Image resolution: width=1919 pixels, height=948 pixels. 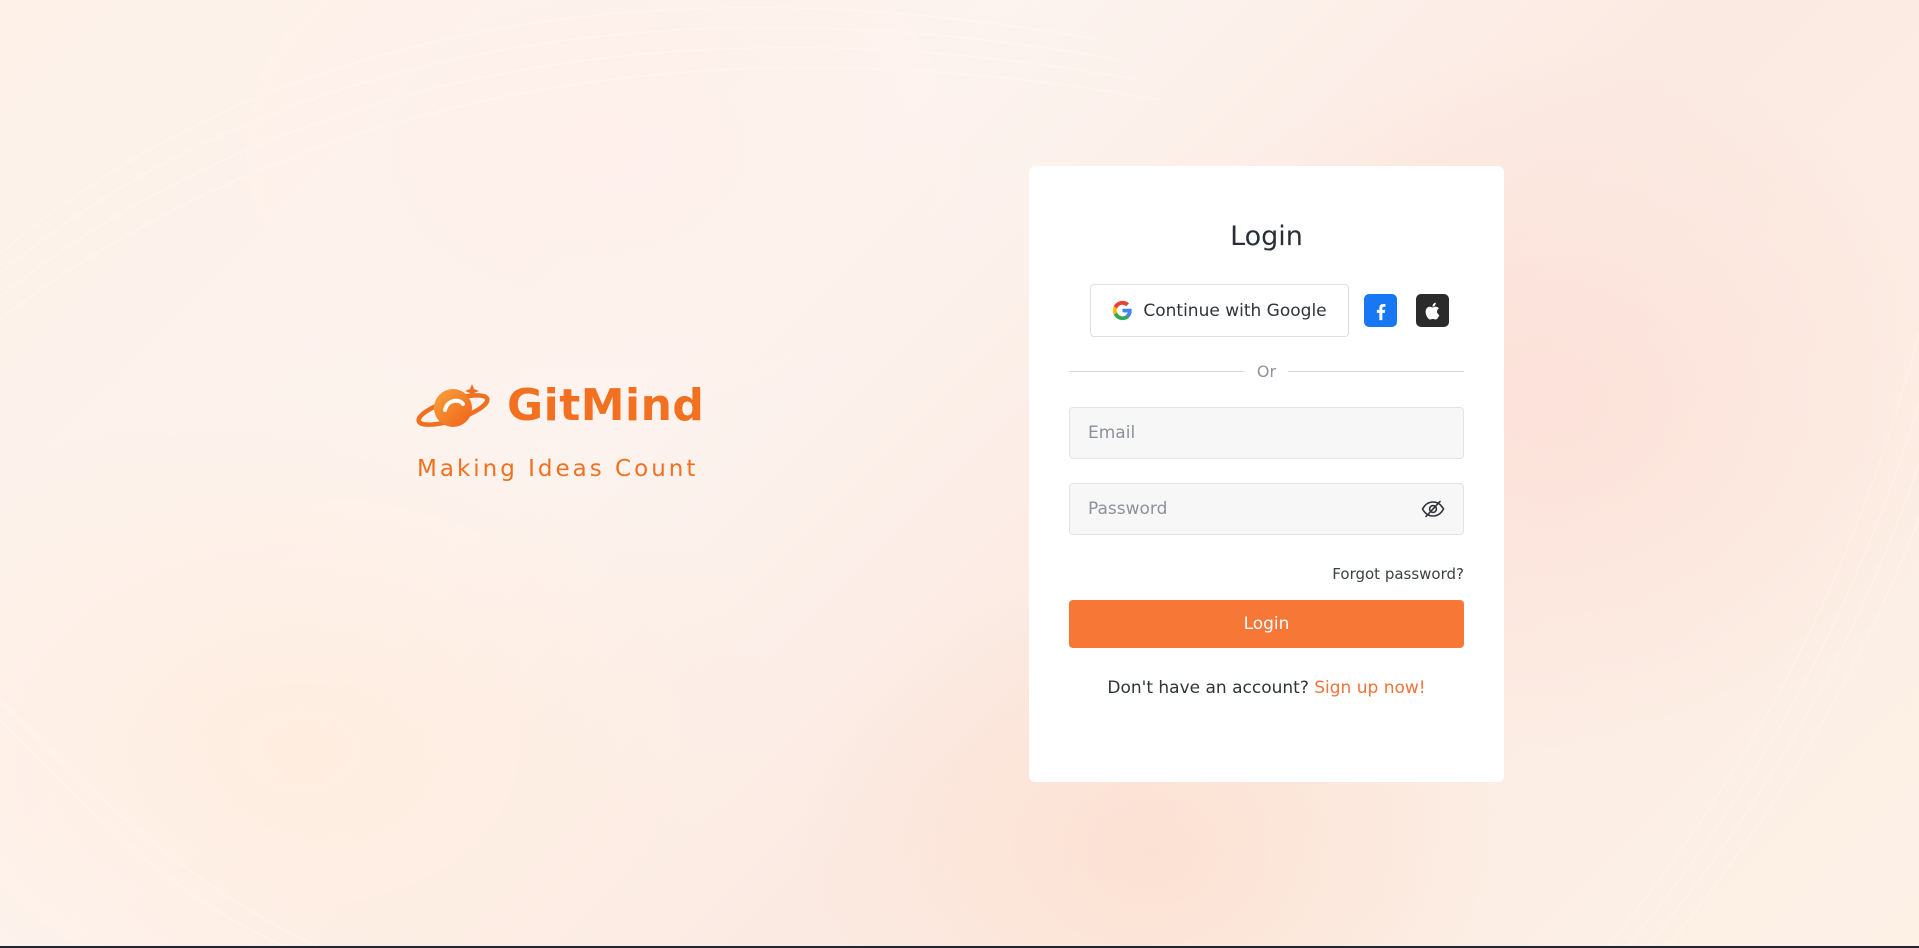 I want to click on email-input, so click(x=1266, y=433).